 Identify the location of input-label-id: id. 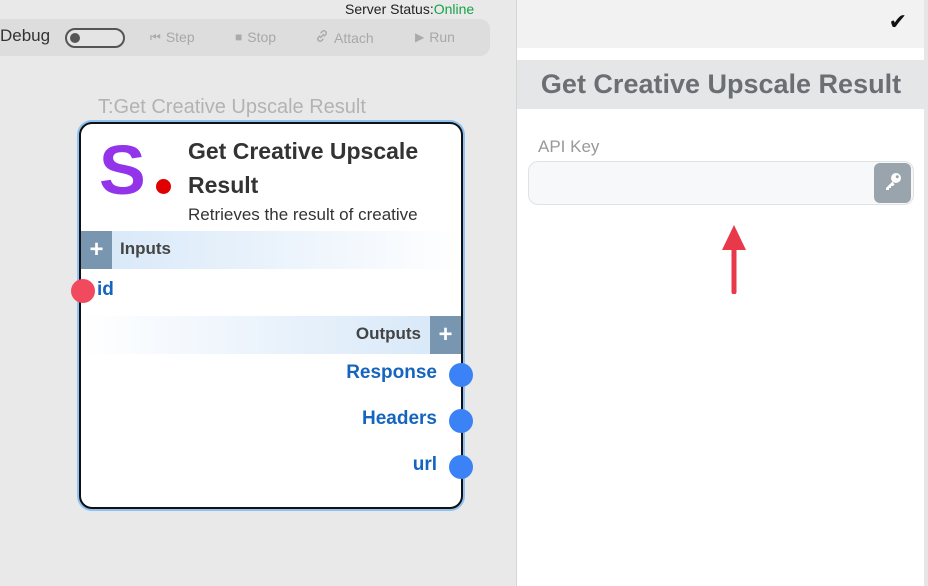
(105, 289).